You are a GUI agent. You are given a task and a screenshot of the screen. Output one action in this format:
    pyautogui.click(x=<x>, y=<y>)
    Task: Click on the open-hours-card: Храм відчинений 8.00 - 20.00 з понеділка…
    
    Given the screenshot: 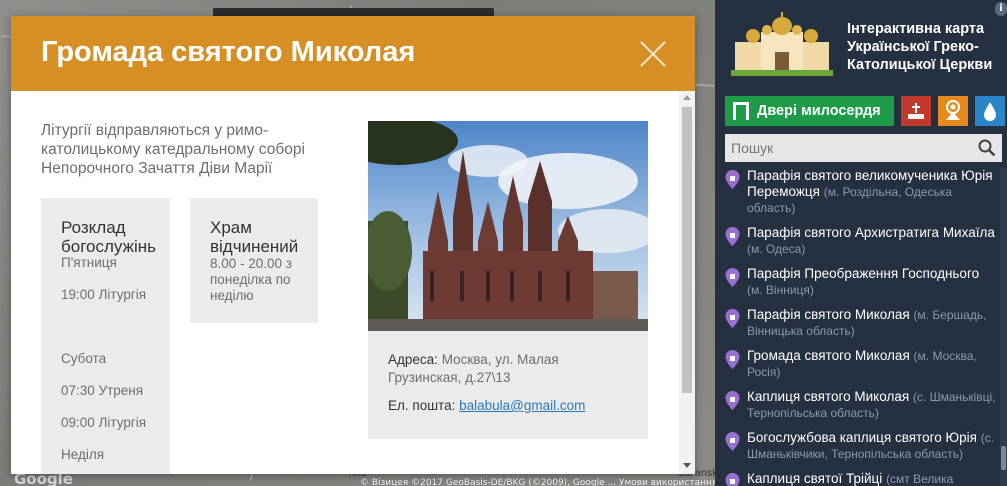 What is the action you would take?
    pyautogui.click(x=254, y=260)
    